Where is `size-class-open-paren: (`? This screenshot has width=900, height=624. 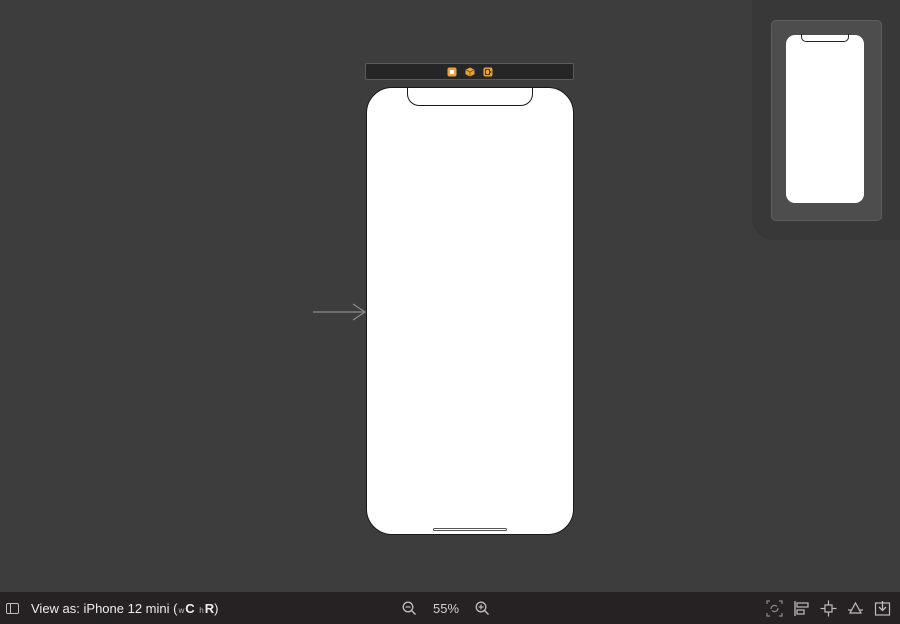
size-class-open-paren: ( is located at coordinates (175, 608).